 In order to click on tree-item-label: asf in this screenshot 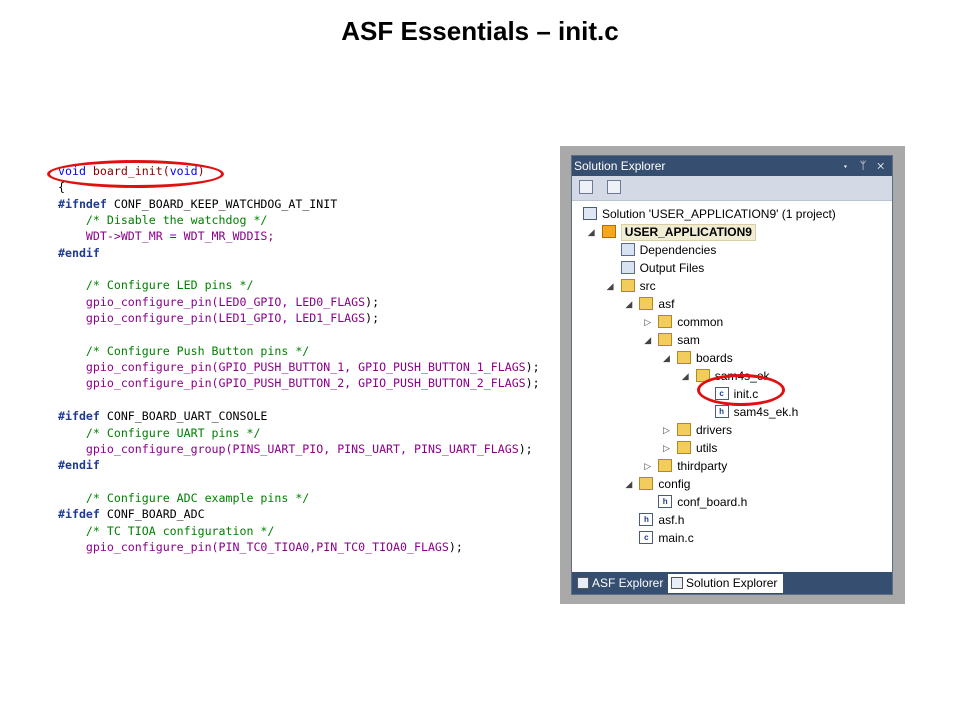, I will do `click(666, 304)`.